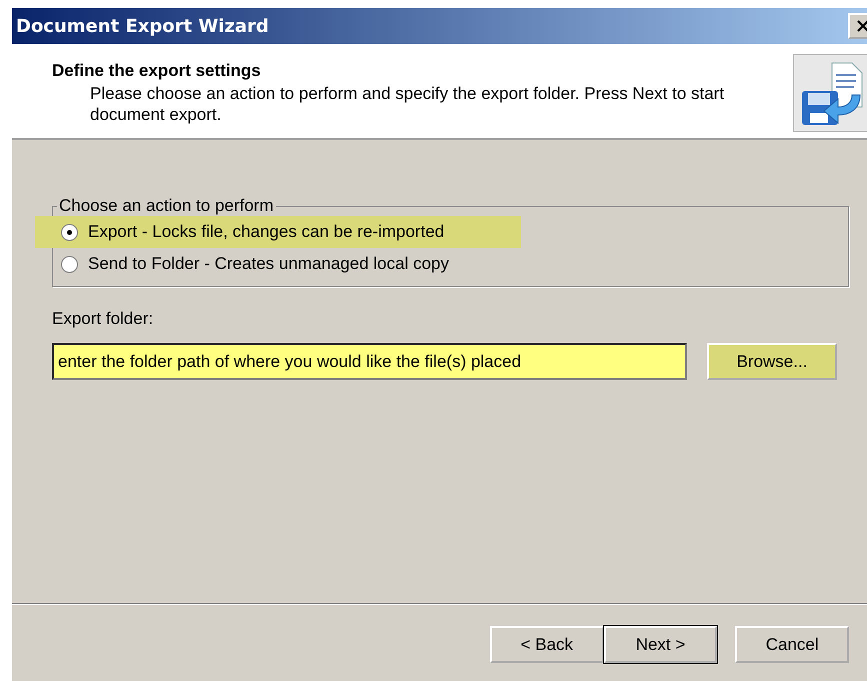 The image size is (867, 681). I want to click on radio-option: Send to Folder - Creates unmanaged local copy, so click(278, 264).